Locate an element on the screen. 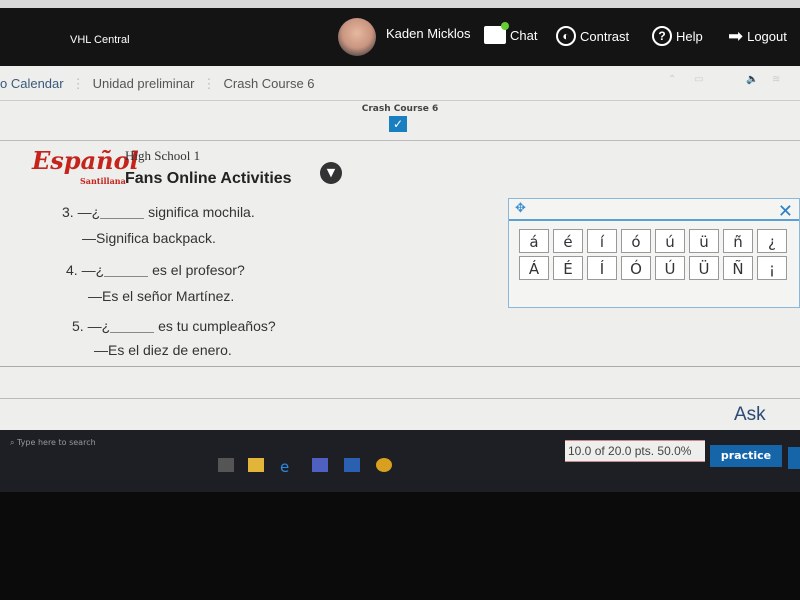 Image resolution: width=800 pixels, height=600 pixels. search-placeholder: Type here to search is located at coordinates (56, 442).